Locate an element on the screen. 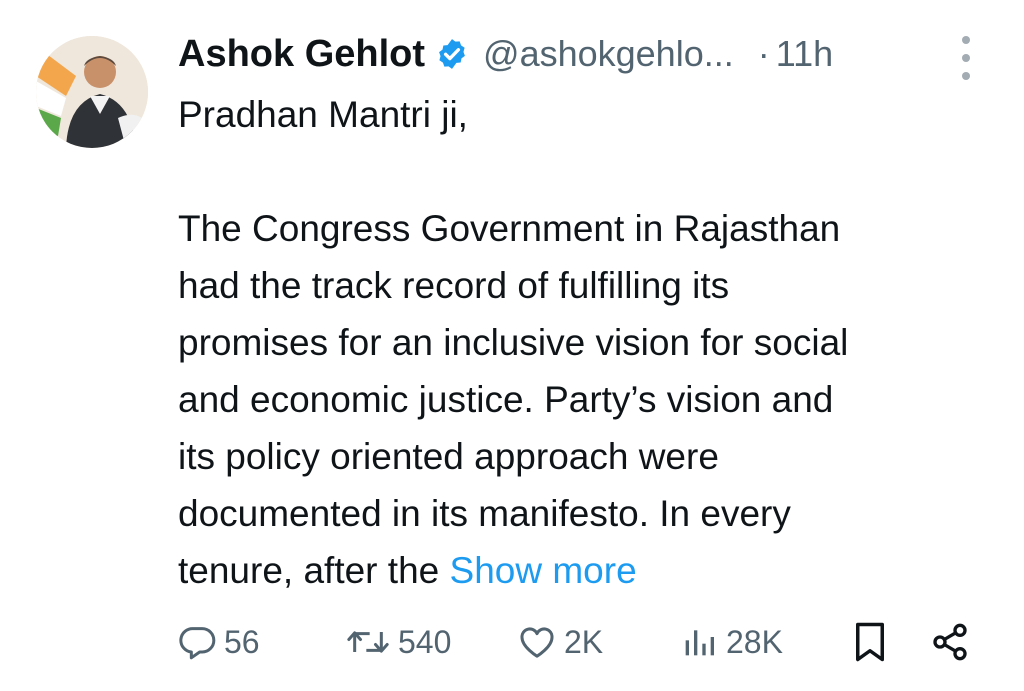 Image resolution: width=1024 pixels, height=691 pixels. tweet-actions: 56 540 2K 28K is located at coordinates (578, 642).